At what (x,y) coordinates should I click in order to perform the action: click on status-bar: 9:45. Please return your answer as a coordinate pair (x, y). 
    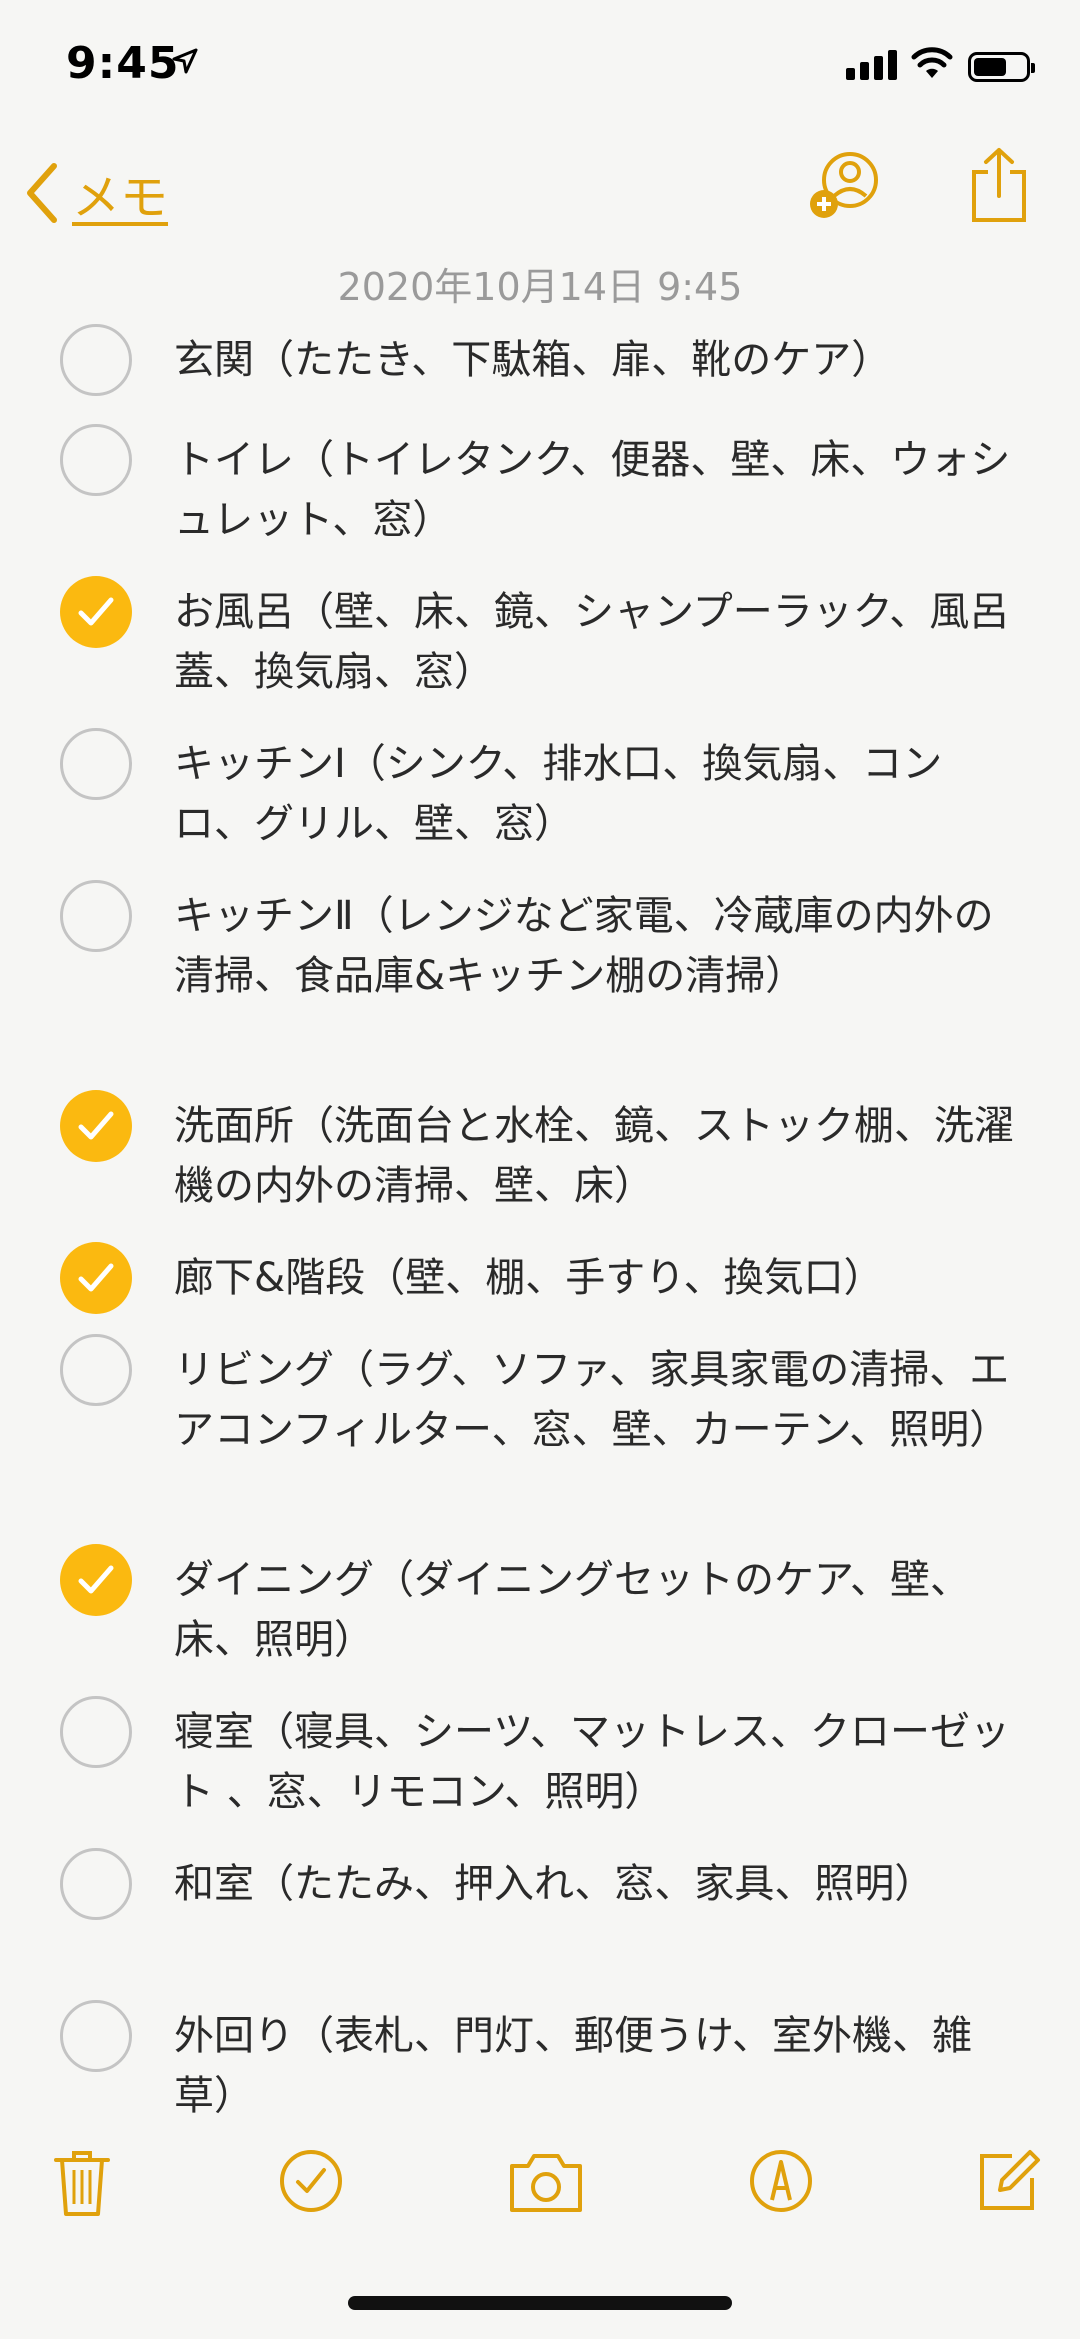
    Looking at the image, I should click on (540, 65).